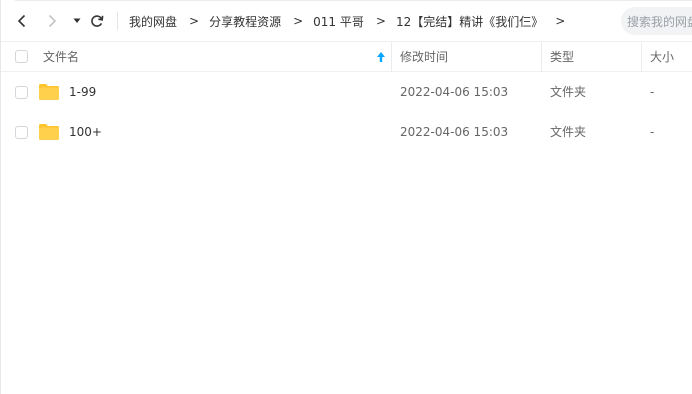 This screenshot has width=692, height=394. What do you see at coordinates (659, 21) in the screenshot?
I see `search-placeholder: 搜索我的网盘` at bounding box center [659, 21].